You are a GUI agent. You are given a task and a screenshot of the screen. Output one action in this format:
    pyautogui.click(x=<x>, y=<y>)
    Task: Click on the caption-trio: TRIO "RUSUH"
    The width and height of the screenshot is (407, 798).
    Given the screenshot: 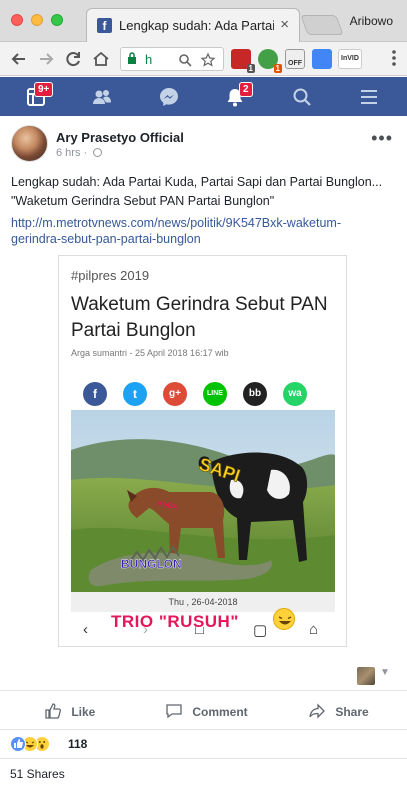 What is the action you would take?
    pyautogui.click(x=175, y=621)
    